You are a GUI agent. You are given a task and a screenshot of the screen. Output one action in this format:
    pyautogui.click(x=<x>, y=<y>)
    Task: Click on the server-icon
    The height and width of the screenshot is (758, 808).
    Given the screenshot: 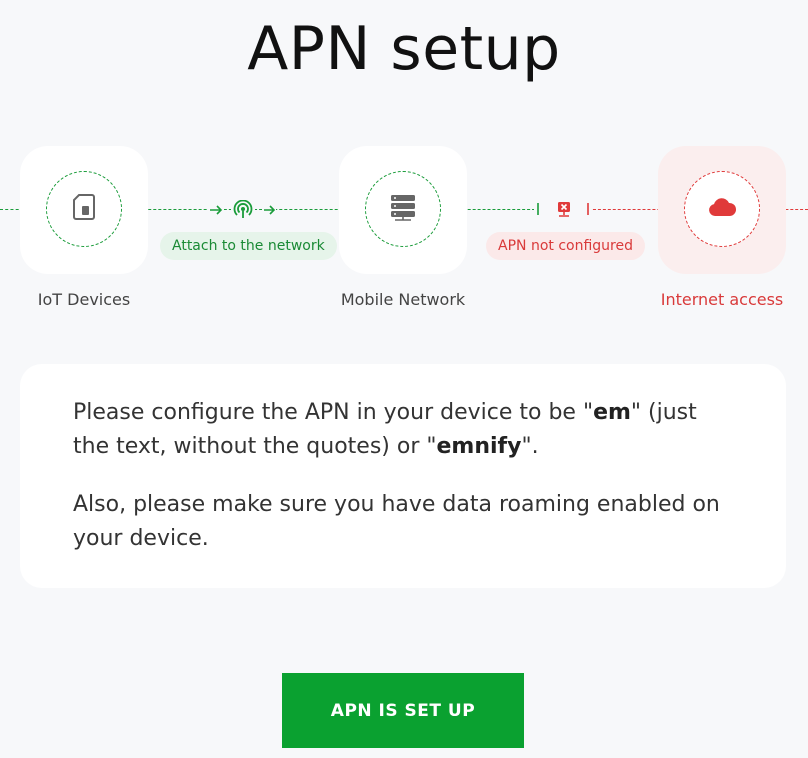 What is the action you would take?
    pyautogui.click(x=403, y=209)
    